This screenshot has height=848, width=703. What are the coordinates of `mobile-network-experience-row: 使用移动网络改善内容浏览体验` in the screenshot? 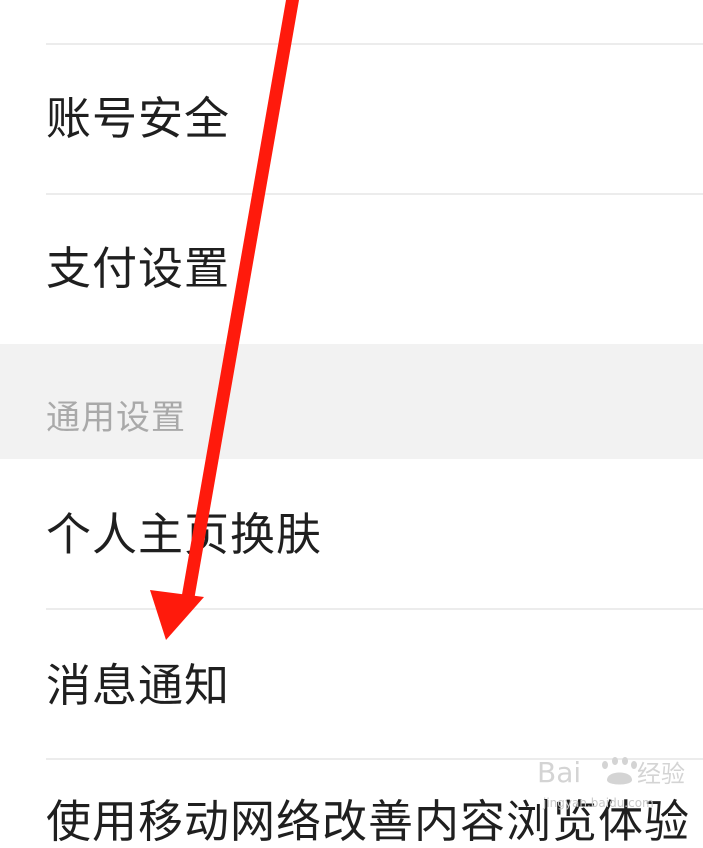 It's located at (351, 804).